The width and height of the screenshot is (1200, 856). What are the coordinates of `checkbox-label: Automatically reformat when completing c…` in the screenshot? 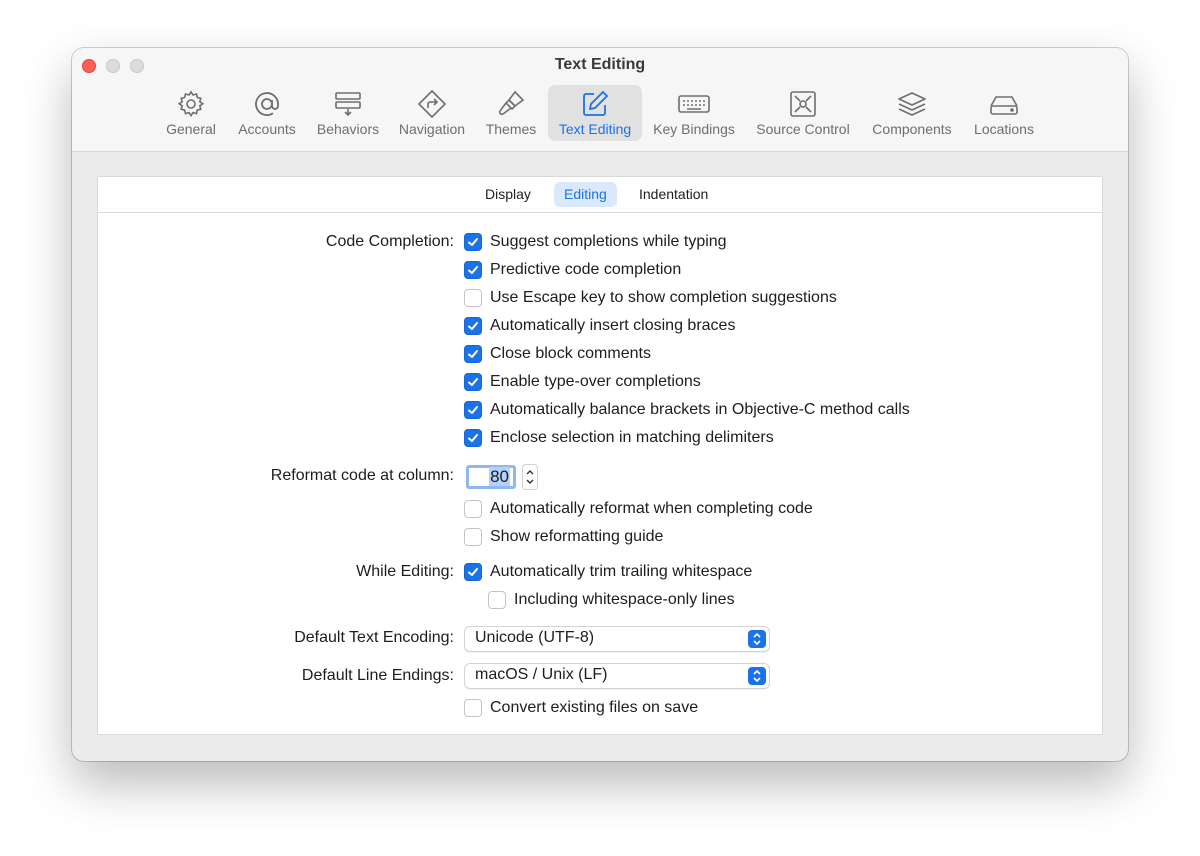 It's located at (651, 508).